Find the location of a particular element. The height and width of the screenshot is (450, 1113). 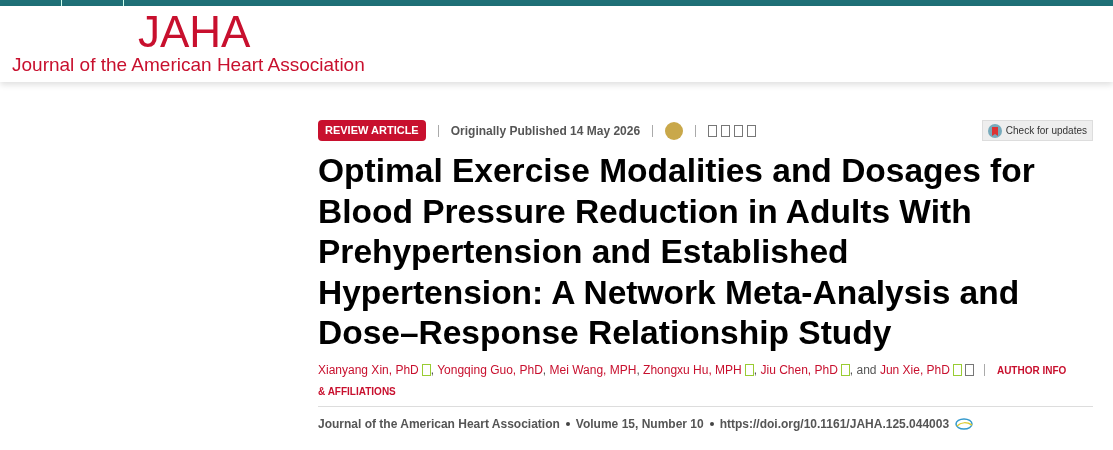

author-link: Jun Xie, PhD is located at coordinates (914, 369).